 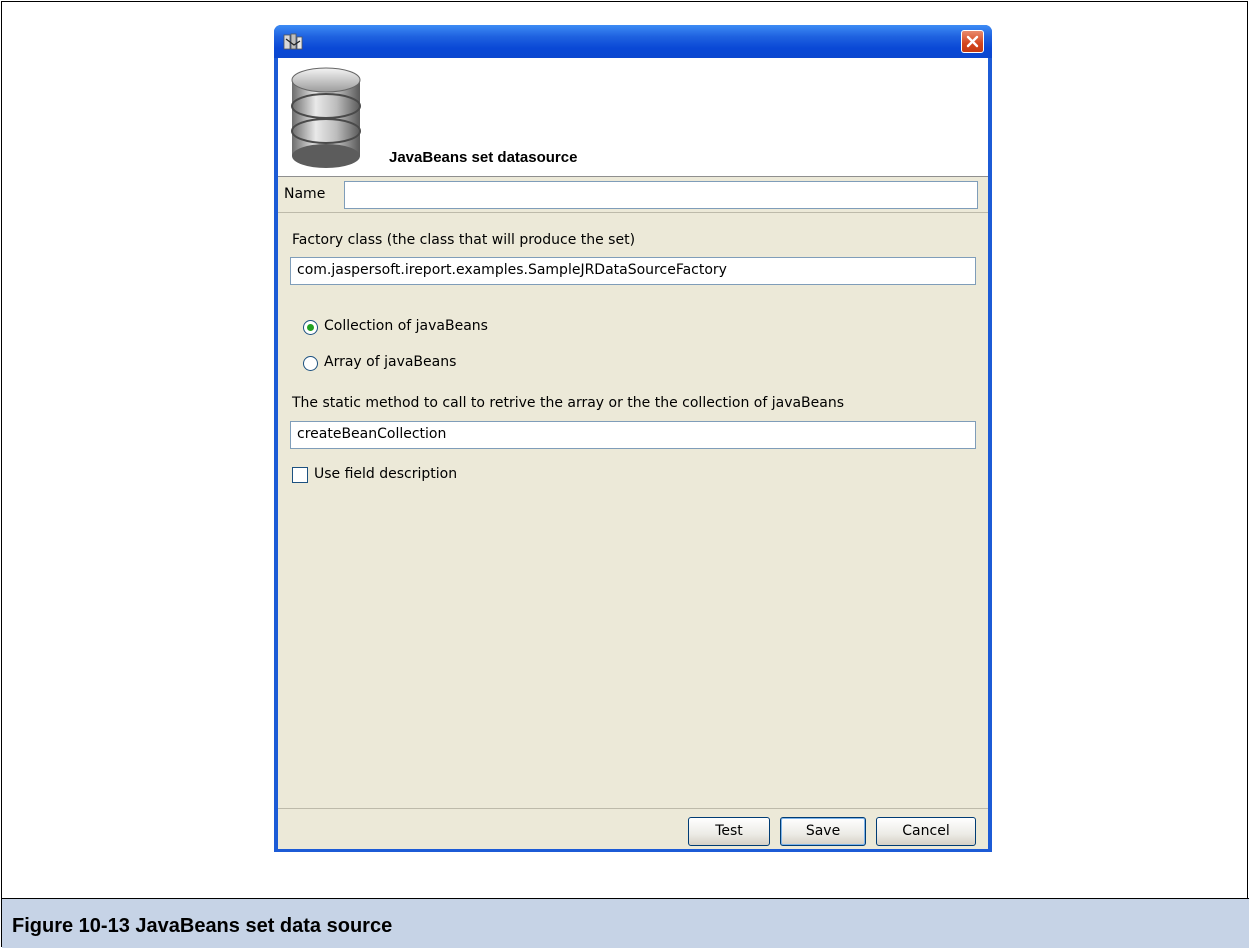 I want to click on button-bar: Test Save Cancel, so click(x=633, y=828).